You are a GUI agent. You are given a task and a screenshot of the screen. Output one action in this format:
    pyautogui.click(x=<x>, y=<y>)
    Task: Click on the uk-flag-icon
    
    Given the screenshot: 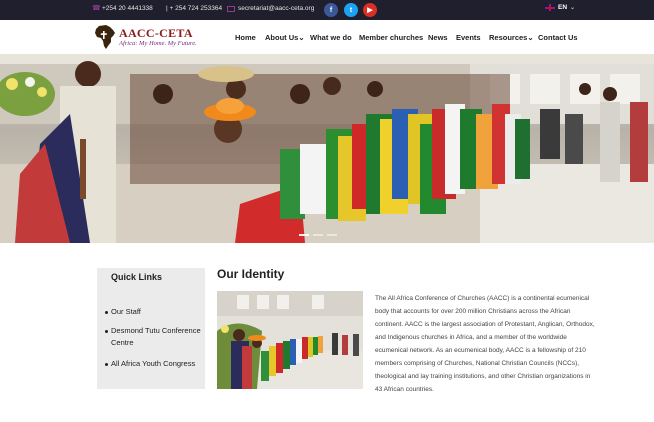 What is the action you would take?
    pyautogui.click(x=550, y=7)
    